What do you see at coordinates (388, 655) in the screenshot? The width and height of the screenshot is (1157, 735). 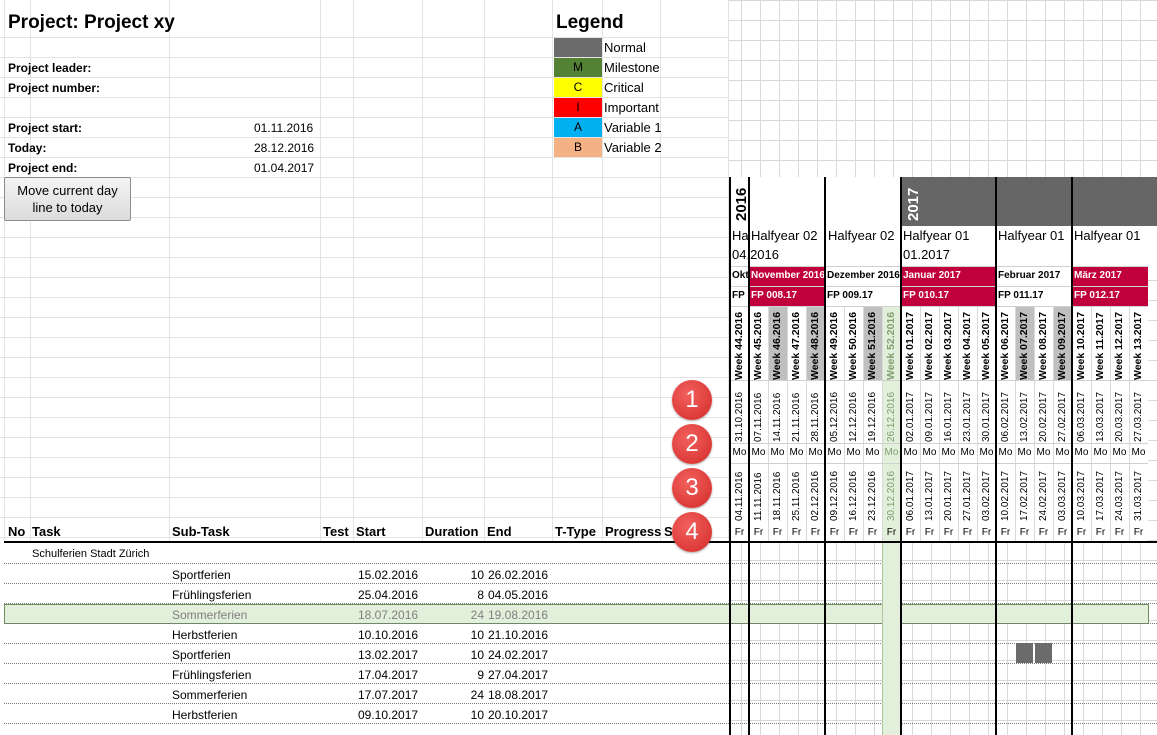 I see `start-cell: 13.02.2017` at bounding box center [388, 655].